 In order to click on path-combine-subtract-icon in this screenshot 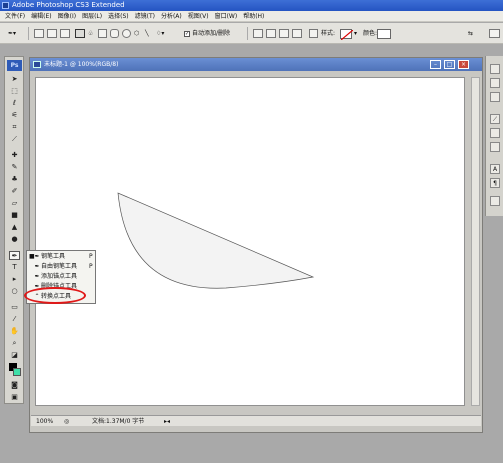, I will do `click(271, 33)`.